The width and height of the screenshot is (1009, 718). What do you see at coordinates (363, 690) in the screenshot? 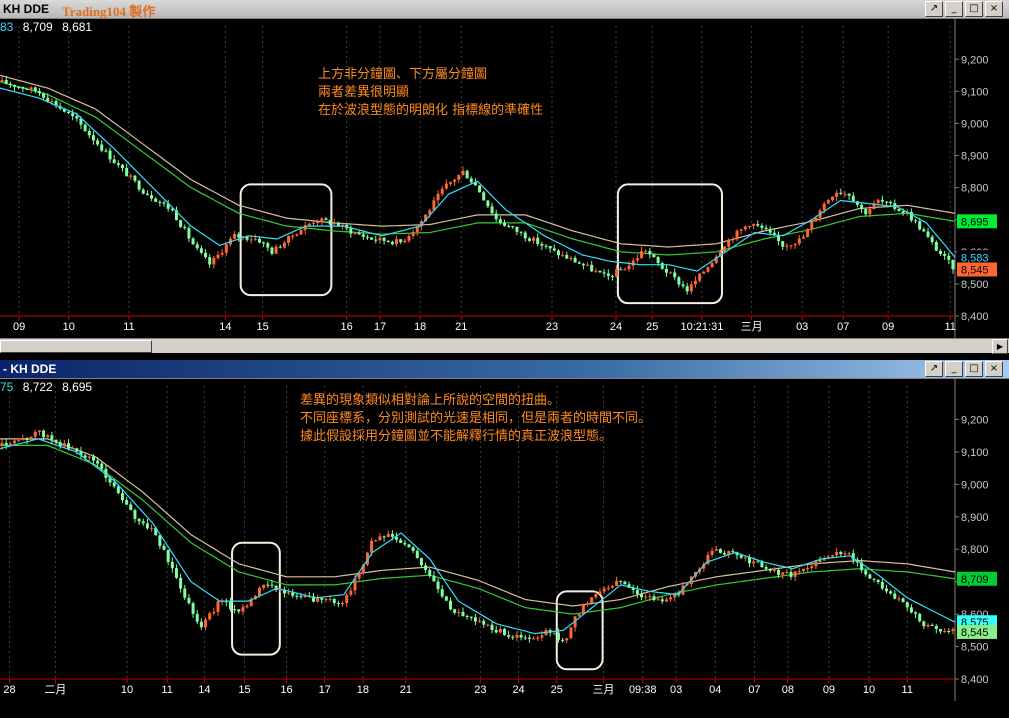
I see `x-tick-label: 18` at bounding box center [363, 690].